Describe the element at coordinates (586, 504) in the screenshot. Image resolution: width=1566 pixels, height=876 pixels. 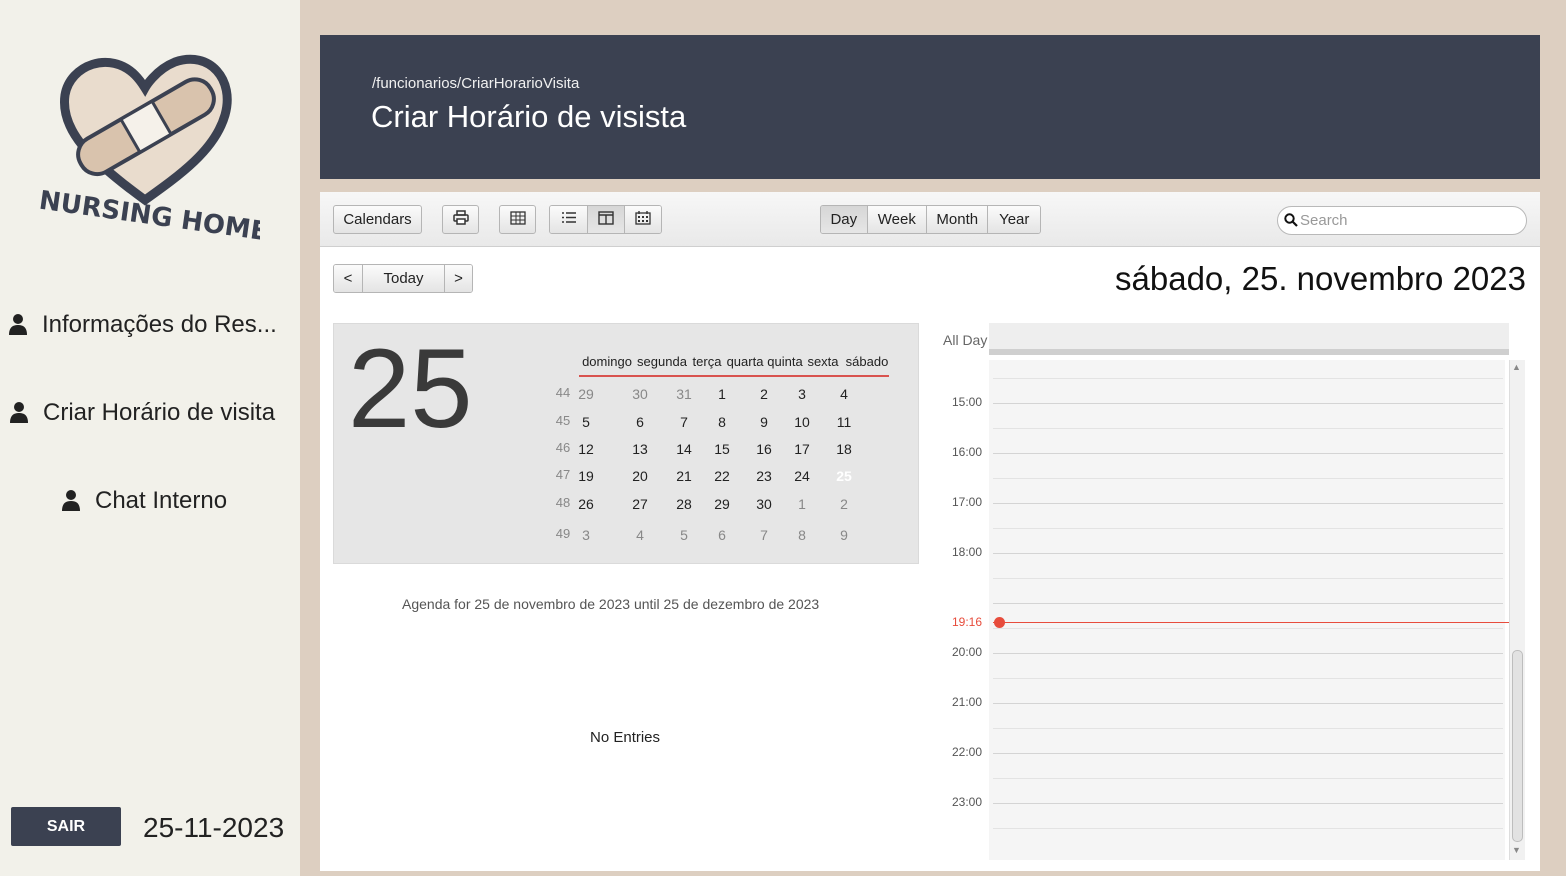
I see `mini-day: 26` at that location.